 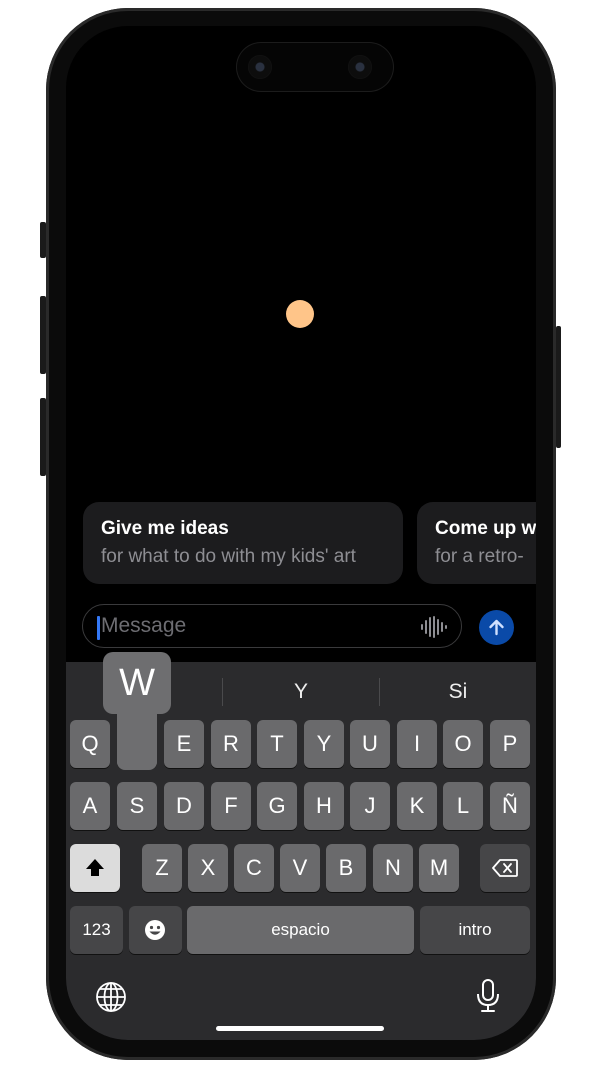 I want to click on message-placeholder: Message, so click(x=144, y=625).